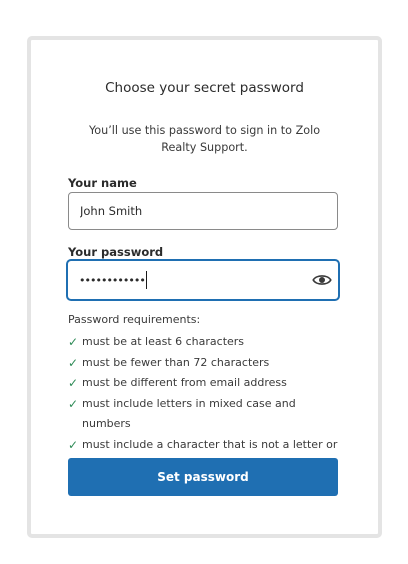 The width and height of the screenshot is (408, 564). Describe the element at coordinates (322, 280) in the screenshot. I see `eye-icon` at that location.